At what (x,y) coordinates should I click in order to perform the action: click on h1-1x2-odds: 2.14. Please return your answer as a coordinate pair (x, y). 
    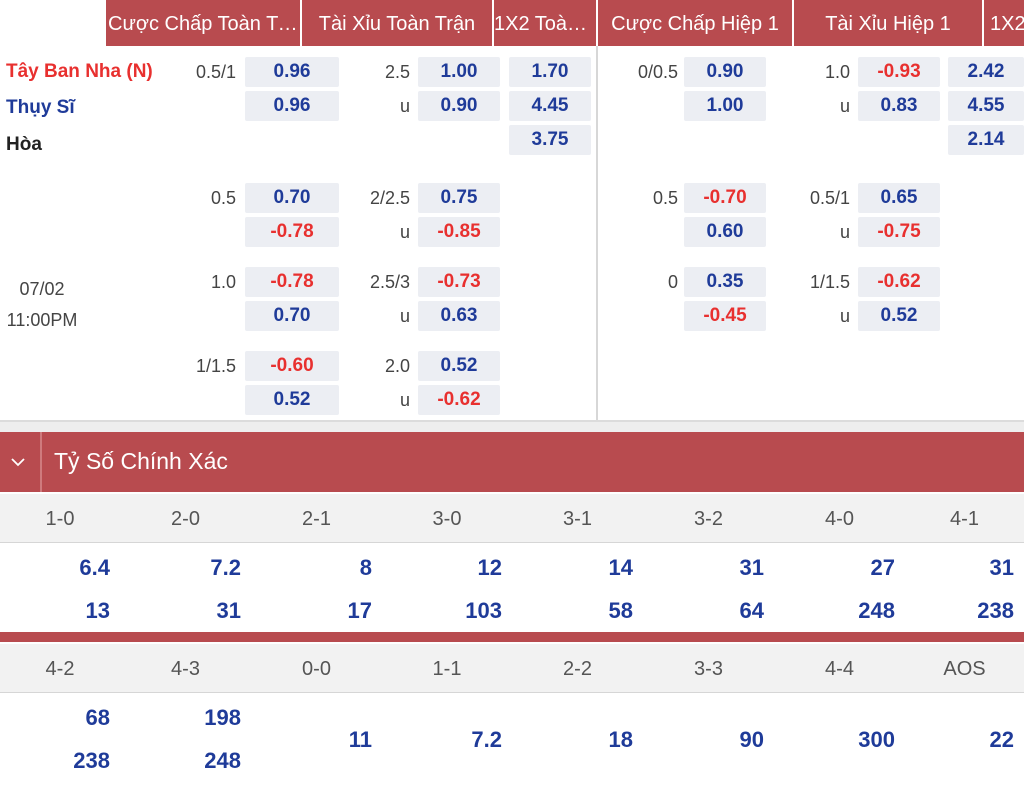
    Looking at the image, I should click on (986, 140).